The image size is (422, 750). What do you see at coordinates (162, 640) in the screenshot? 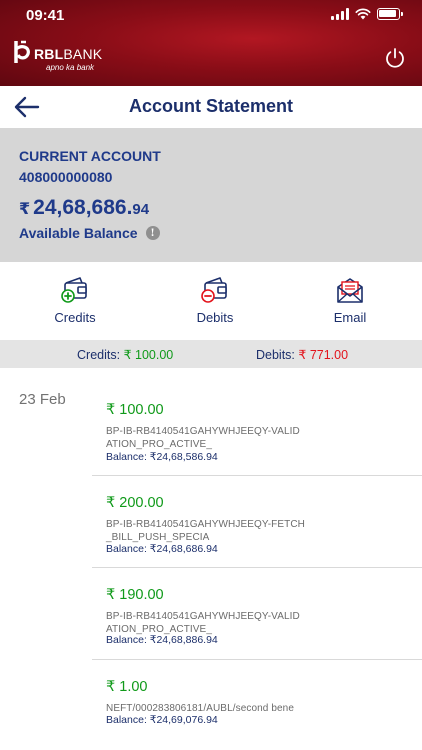
I see `transaction-balance: Balance: ₹24,68,886.94` at bounding box center [162, 640].